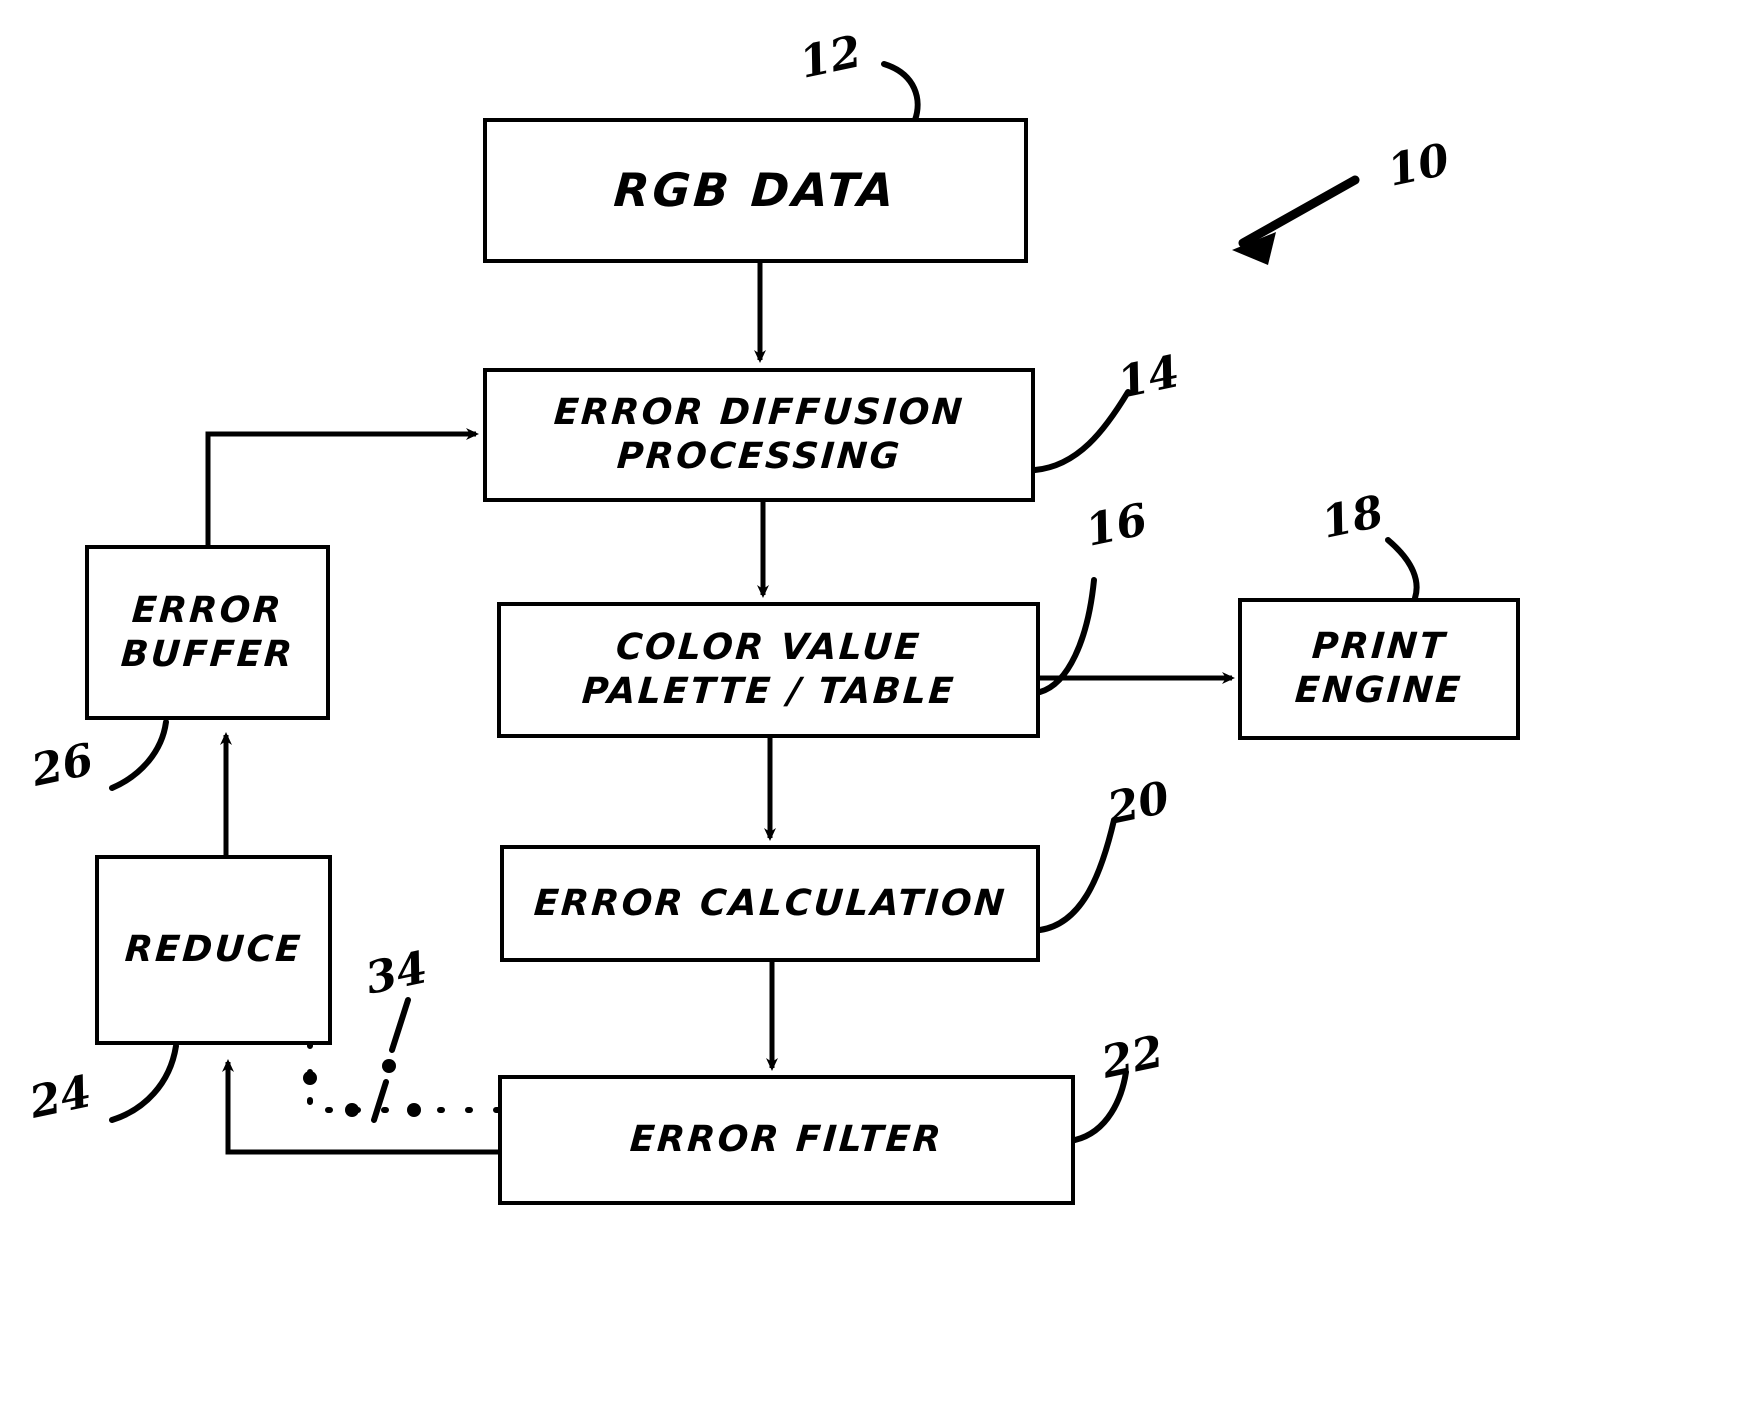  What do you see at coordinates (207, 632) in the screenshot?
I see `block-error-buffer: ERROR BUFFER` at bounding box center [207, 632].